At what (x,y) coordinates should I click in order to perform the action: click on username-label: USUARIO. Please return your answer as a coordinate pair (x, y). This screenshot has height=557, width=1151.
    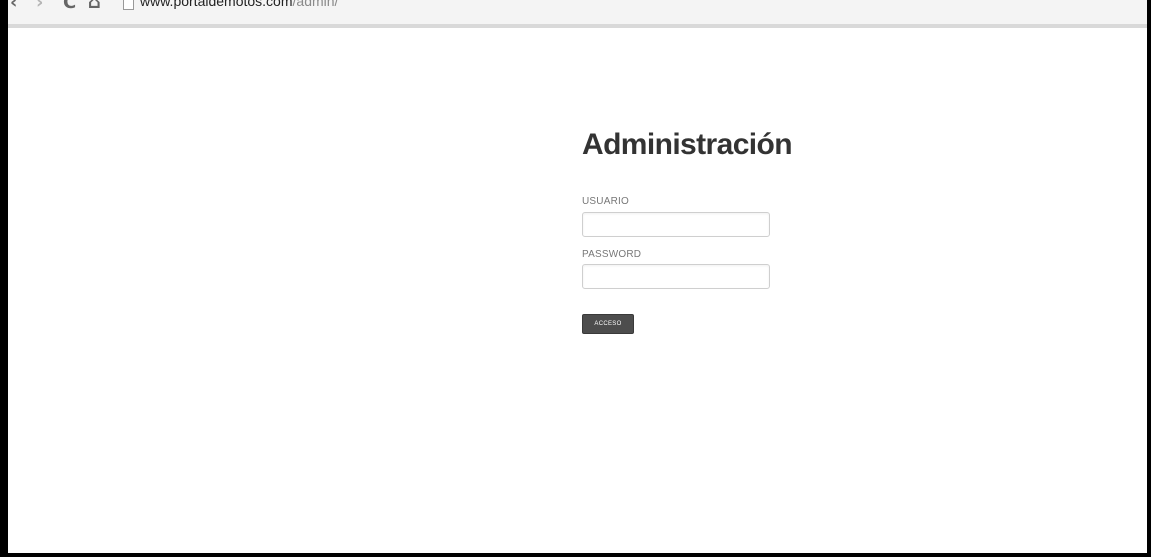
    Looking at the image, I should click on (605, 201).